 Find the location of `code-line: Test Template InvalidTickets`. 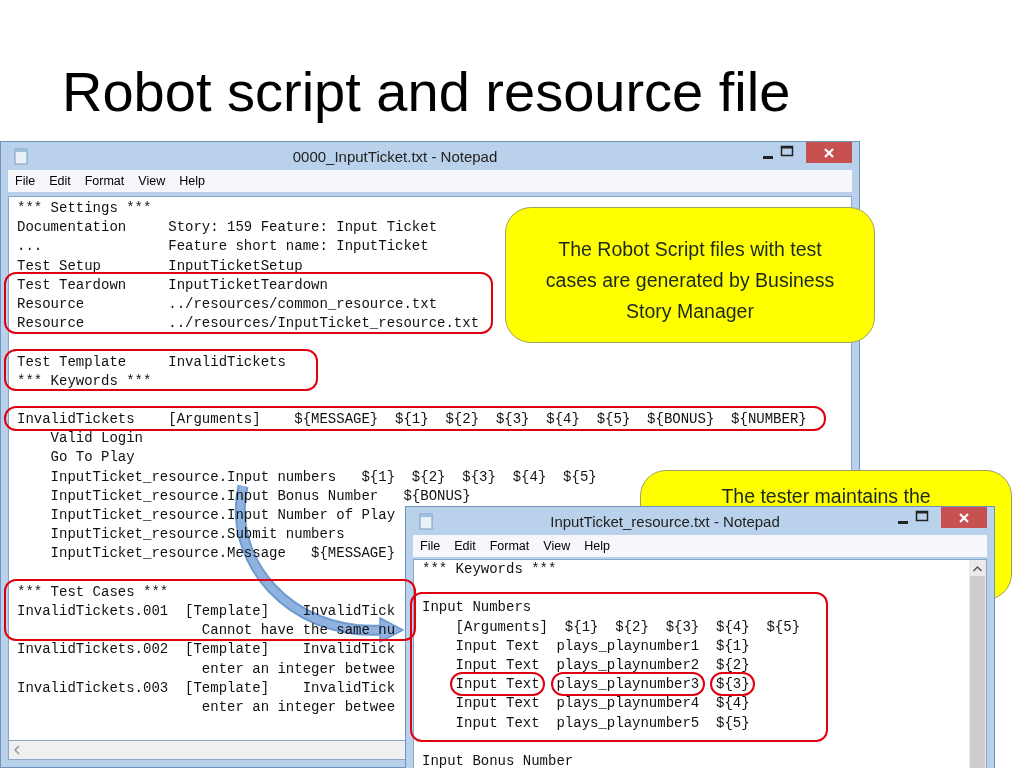

code-line: Test Template InvalidTickets is located at coordinates (151, 362).